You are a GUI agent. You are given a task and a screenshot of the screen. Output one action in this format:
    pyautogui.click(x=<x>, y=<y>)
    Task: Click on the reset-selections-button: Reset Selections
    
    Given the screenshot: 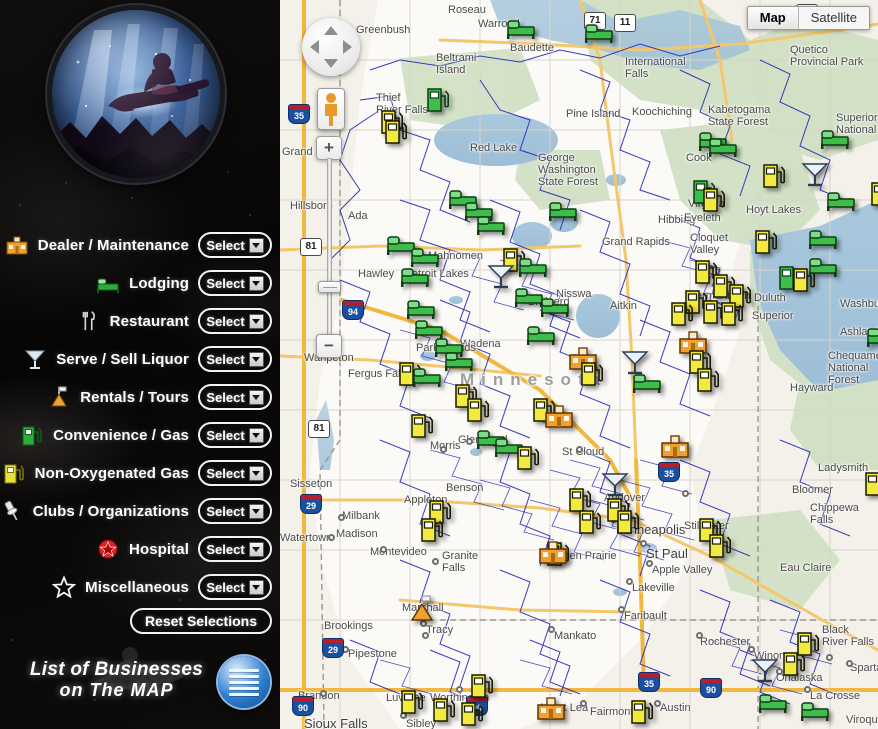 What is the action you would take?
    pyautogui.click(x=200, y=621)
    